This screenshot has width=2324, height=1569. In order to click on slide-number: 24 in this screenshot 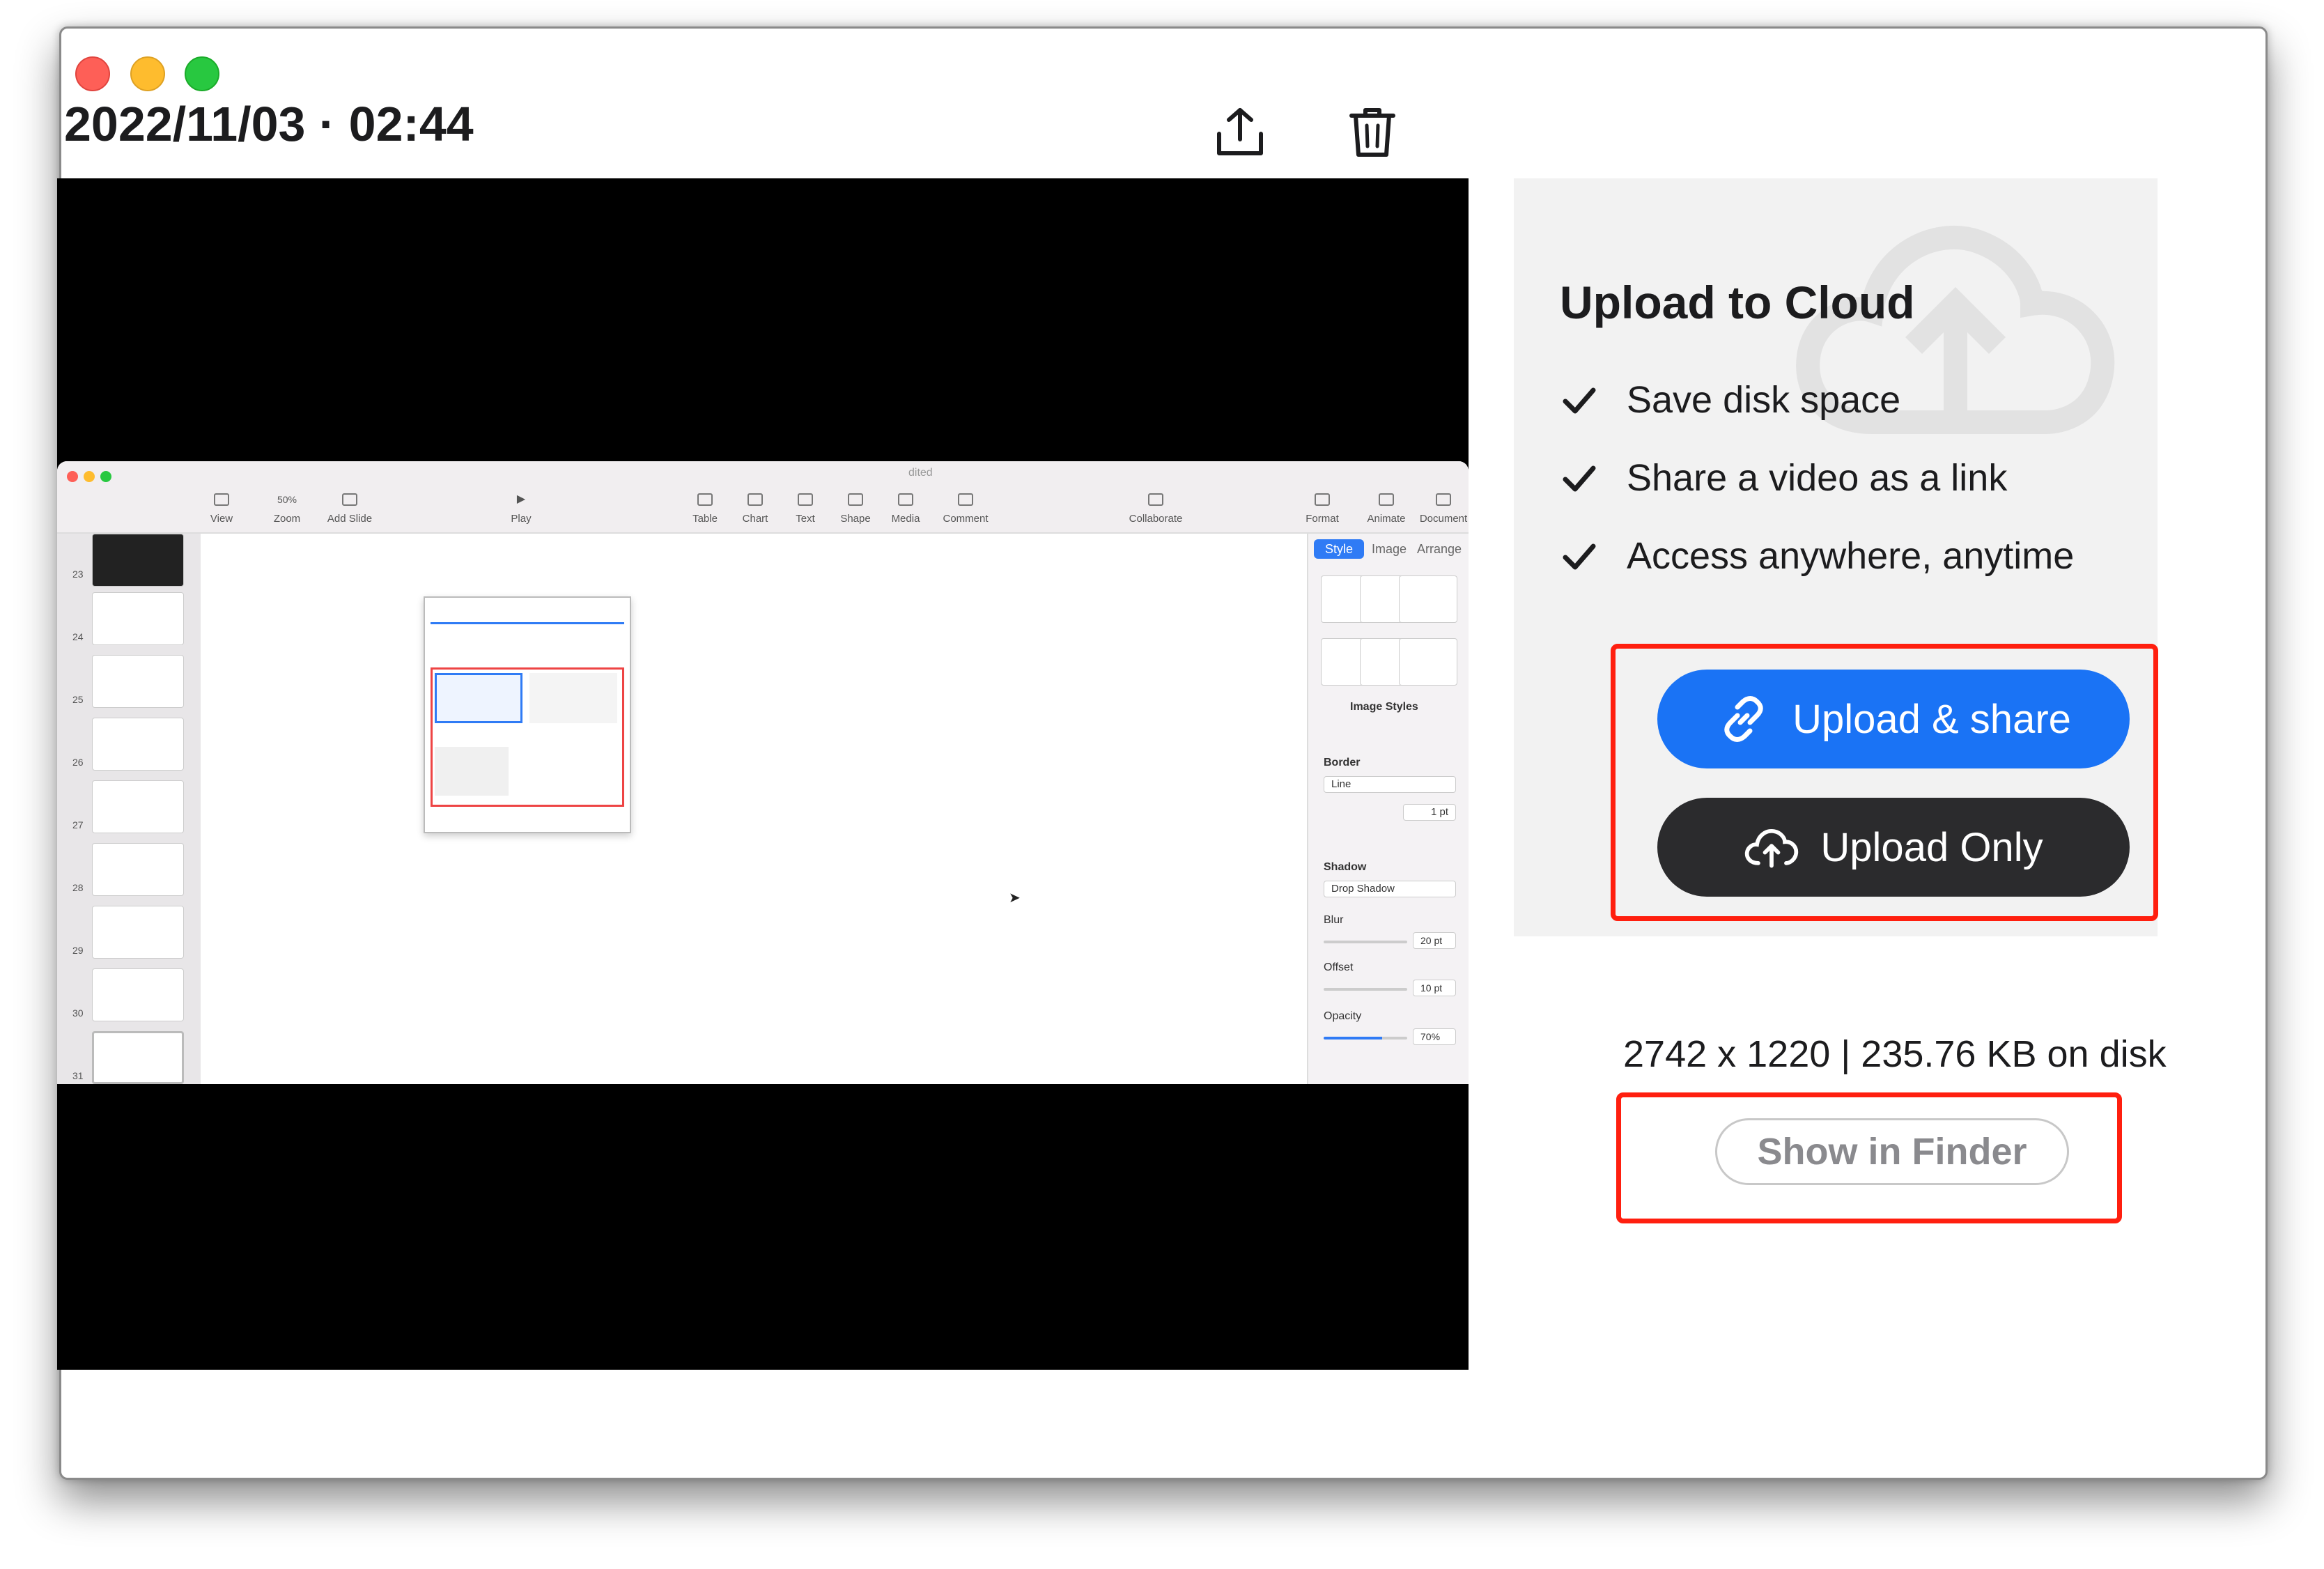, I will do `click(78, 636)`.